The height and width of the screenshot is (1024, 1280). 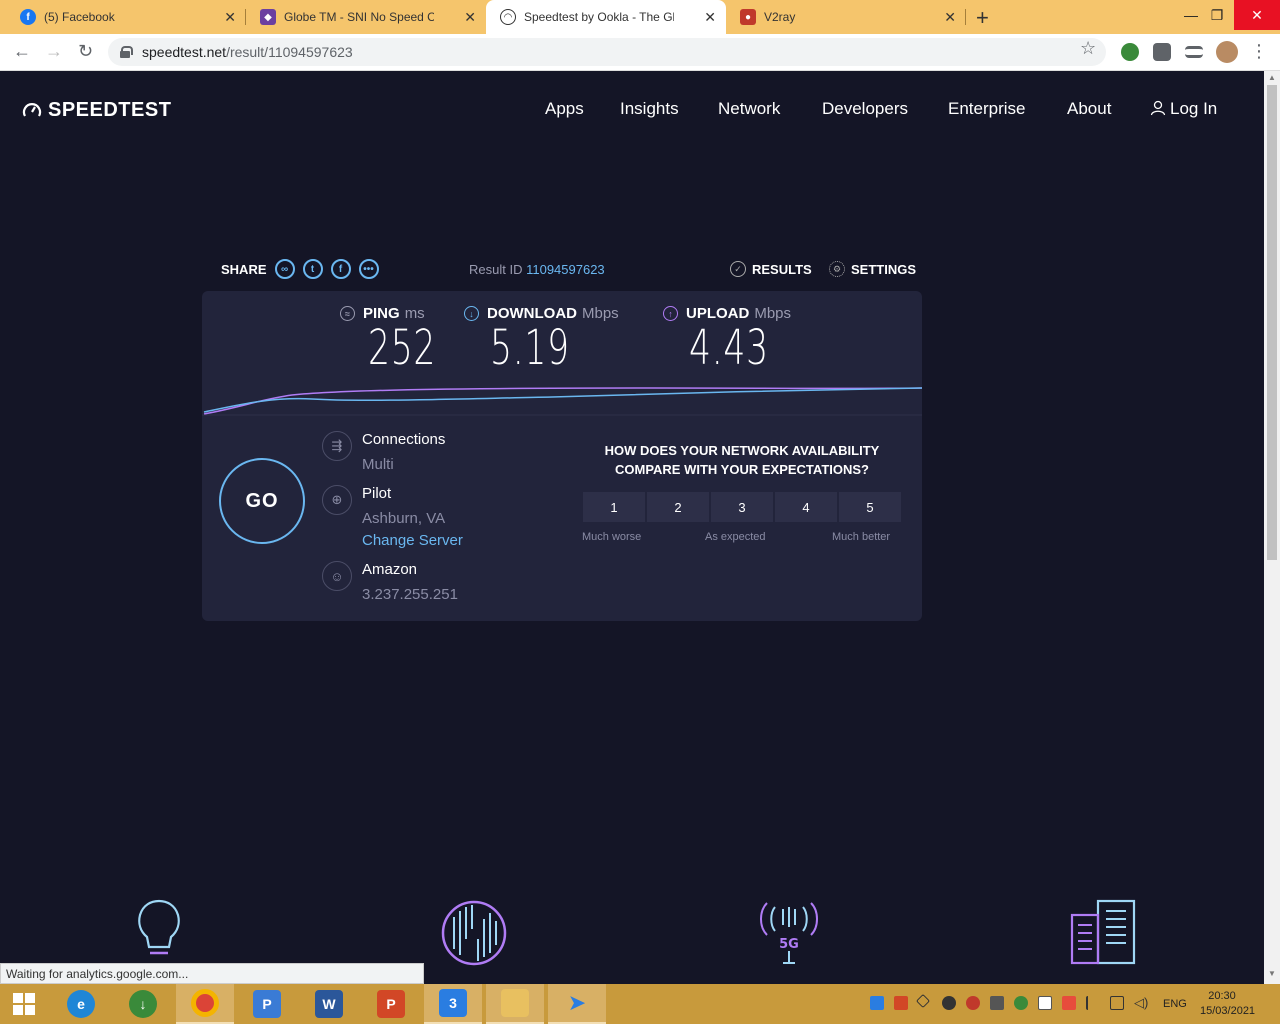 What do you see at coordinates (1162, 52) in the screenshot?
I see `extensions-puzzle-icon` at bounding box center [1162, 52].